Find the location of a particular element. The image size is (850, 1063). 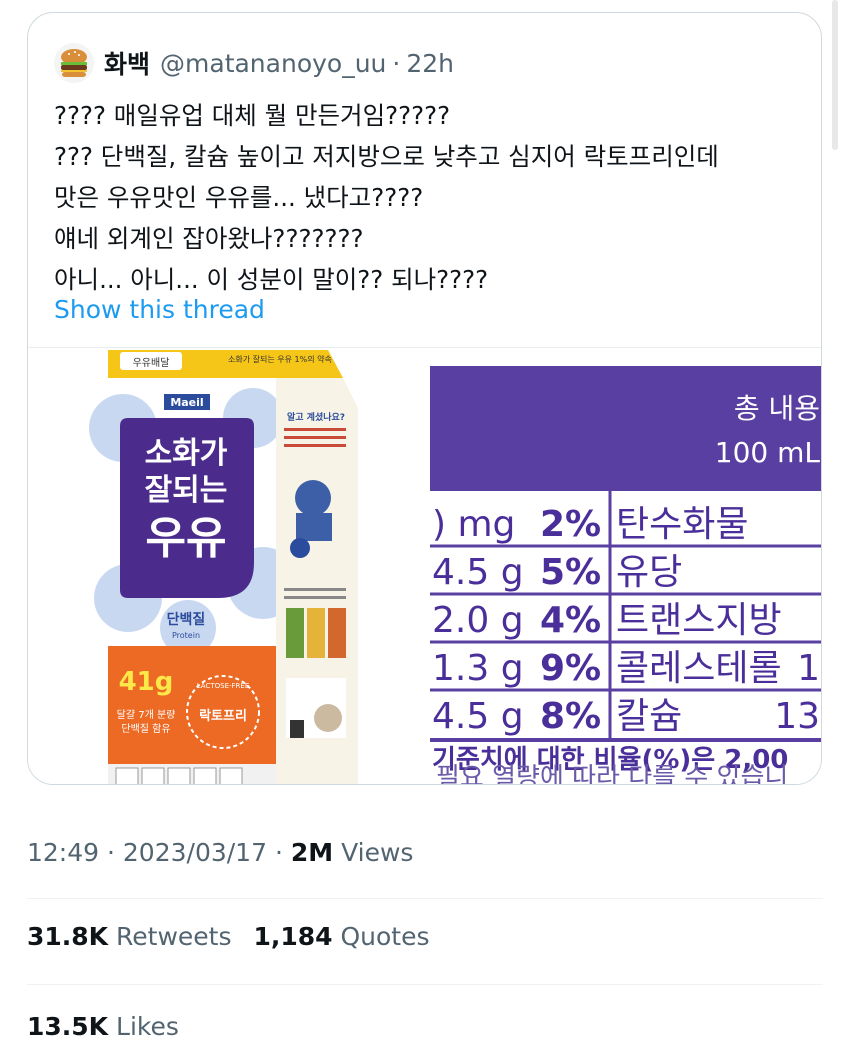

nutrition-header-2: 100 mL is located at coordinates (768, 452).